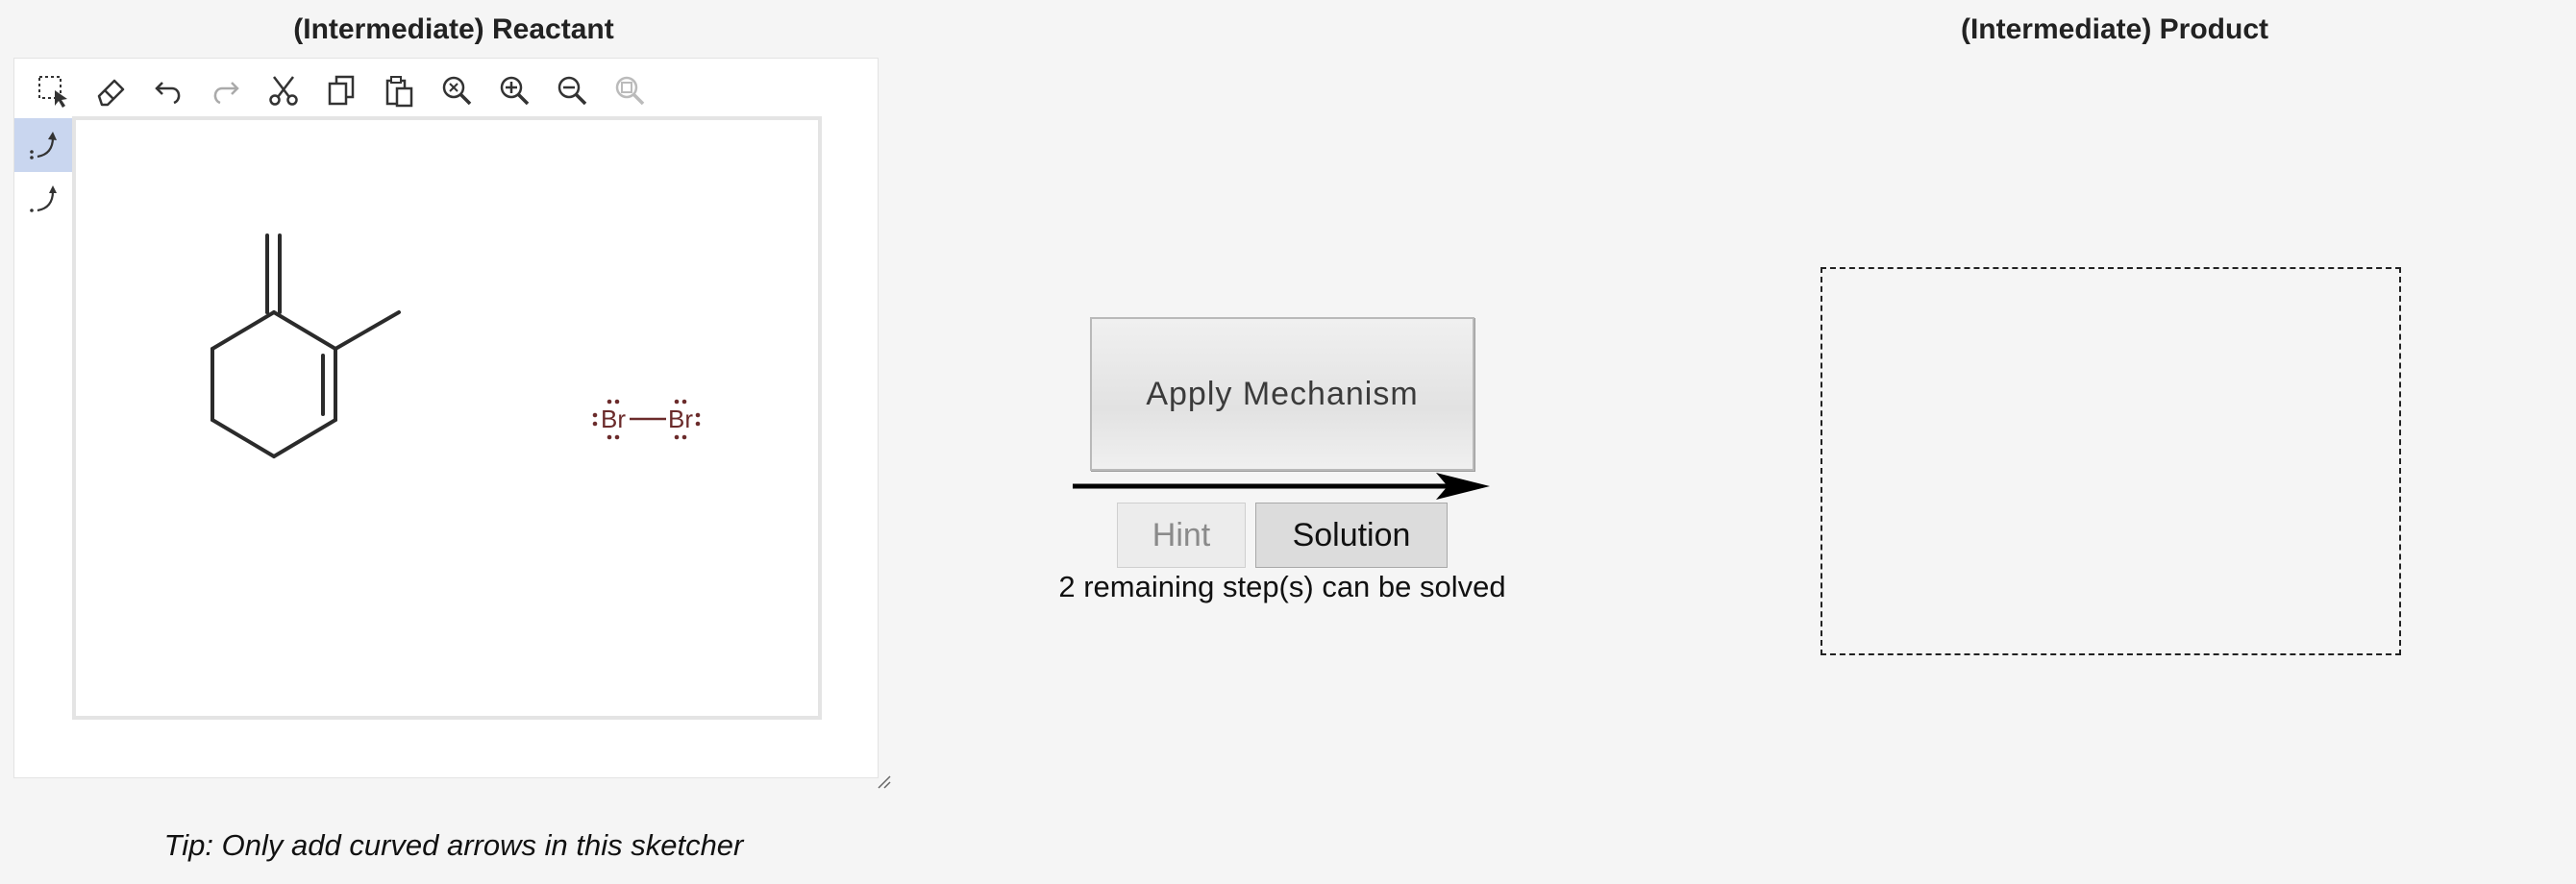  What do you see at coordinates (454, 29) in the screenshot?
I see `reactant-title: (Intermediate) Reactant` at bounding box center [454, 29].